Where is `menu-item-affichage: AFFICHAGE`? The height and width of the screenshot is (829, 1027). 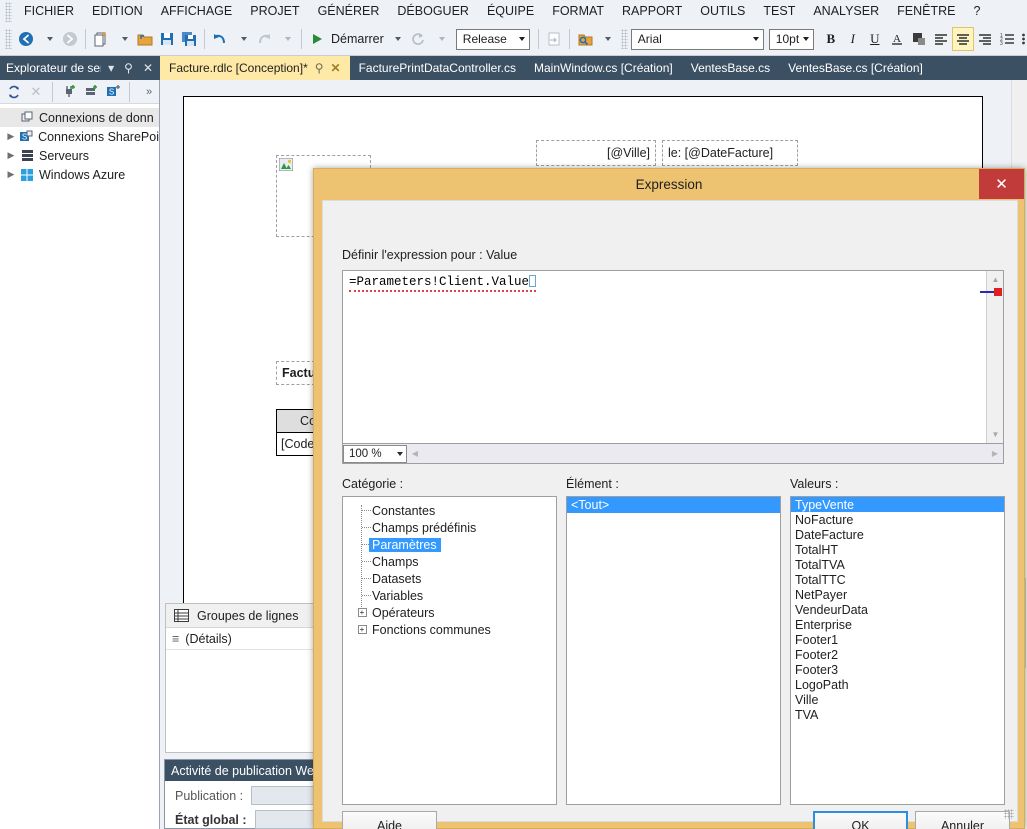 menu-item-affichage: AFFICHAGE is located at coordinates (197, 11).